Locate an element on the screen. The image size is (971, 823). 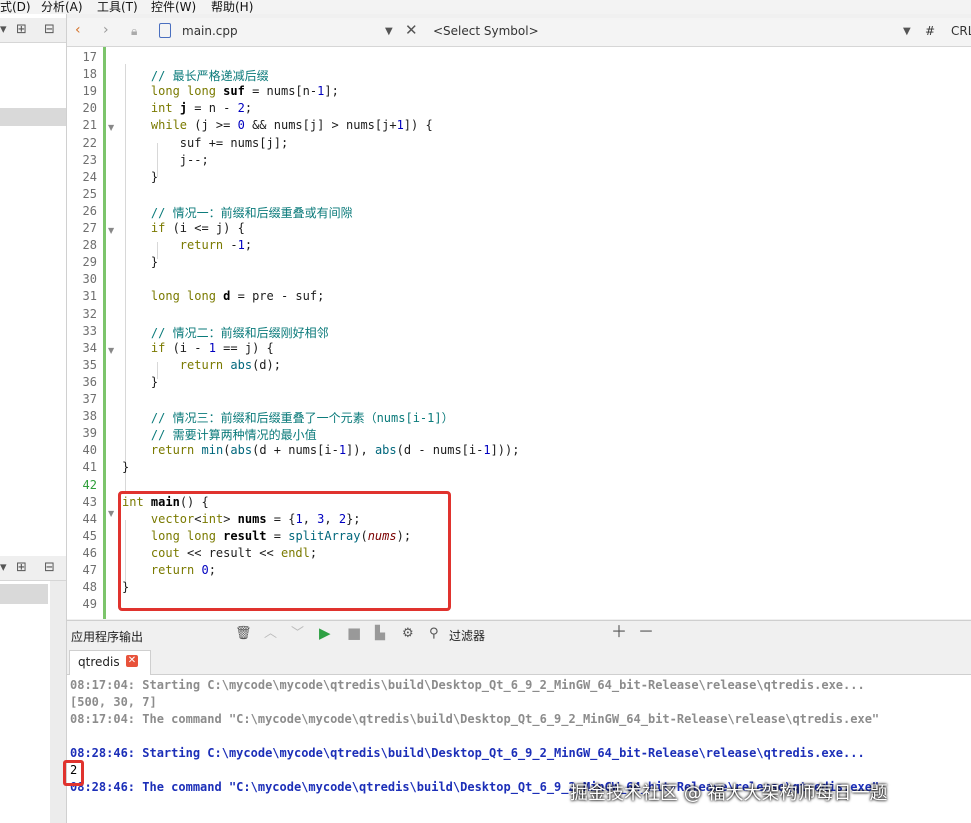
close-tab-icon: ✕ is located at coordinates (132, 661).